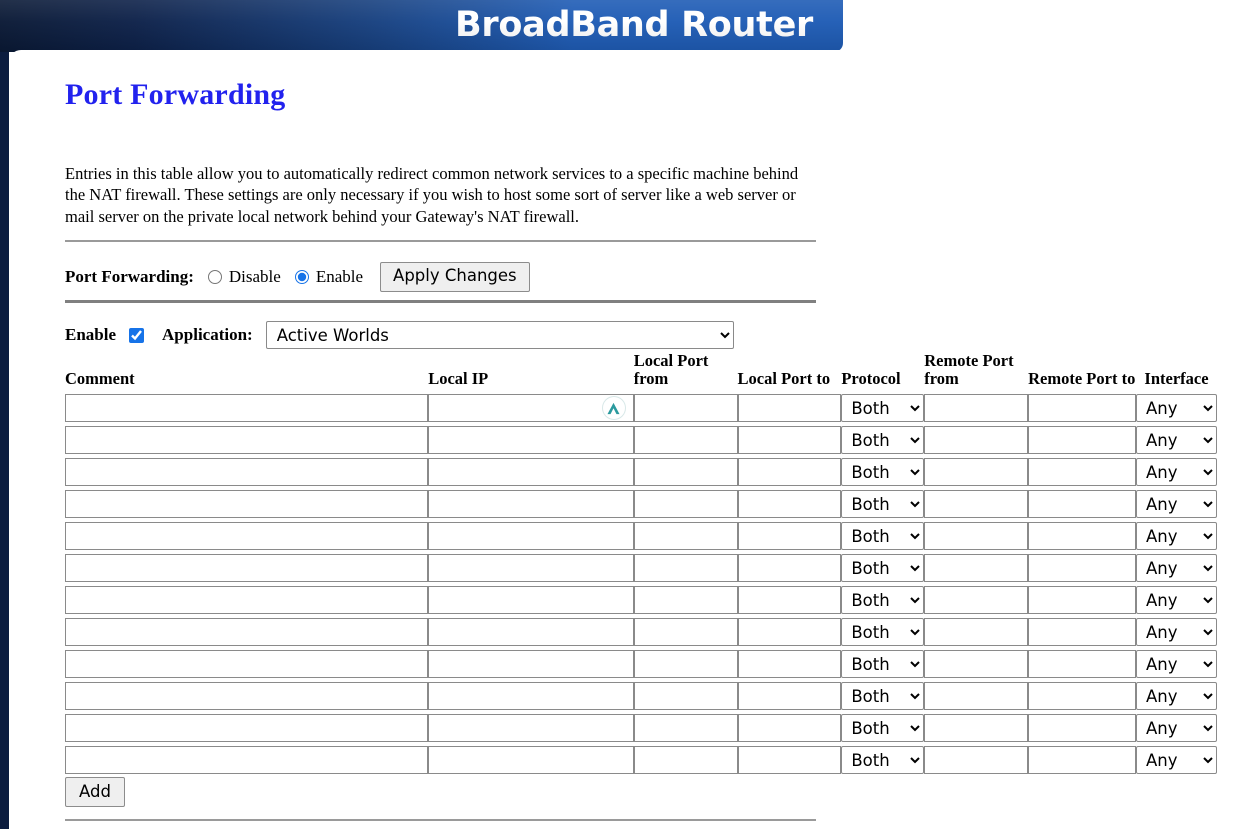  I want to click on application-select: Active Worlds, so click(499, 335).